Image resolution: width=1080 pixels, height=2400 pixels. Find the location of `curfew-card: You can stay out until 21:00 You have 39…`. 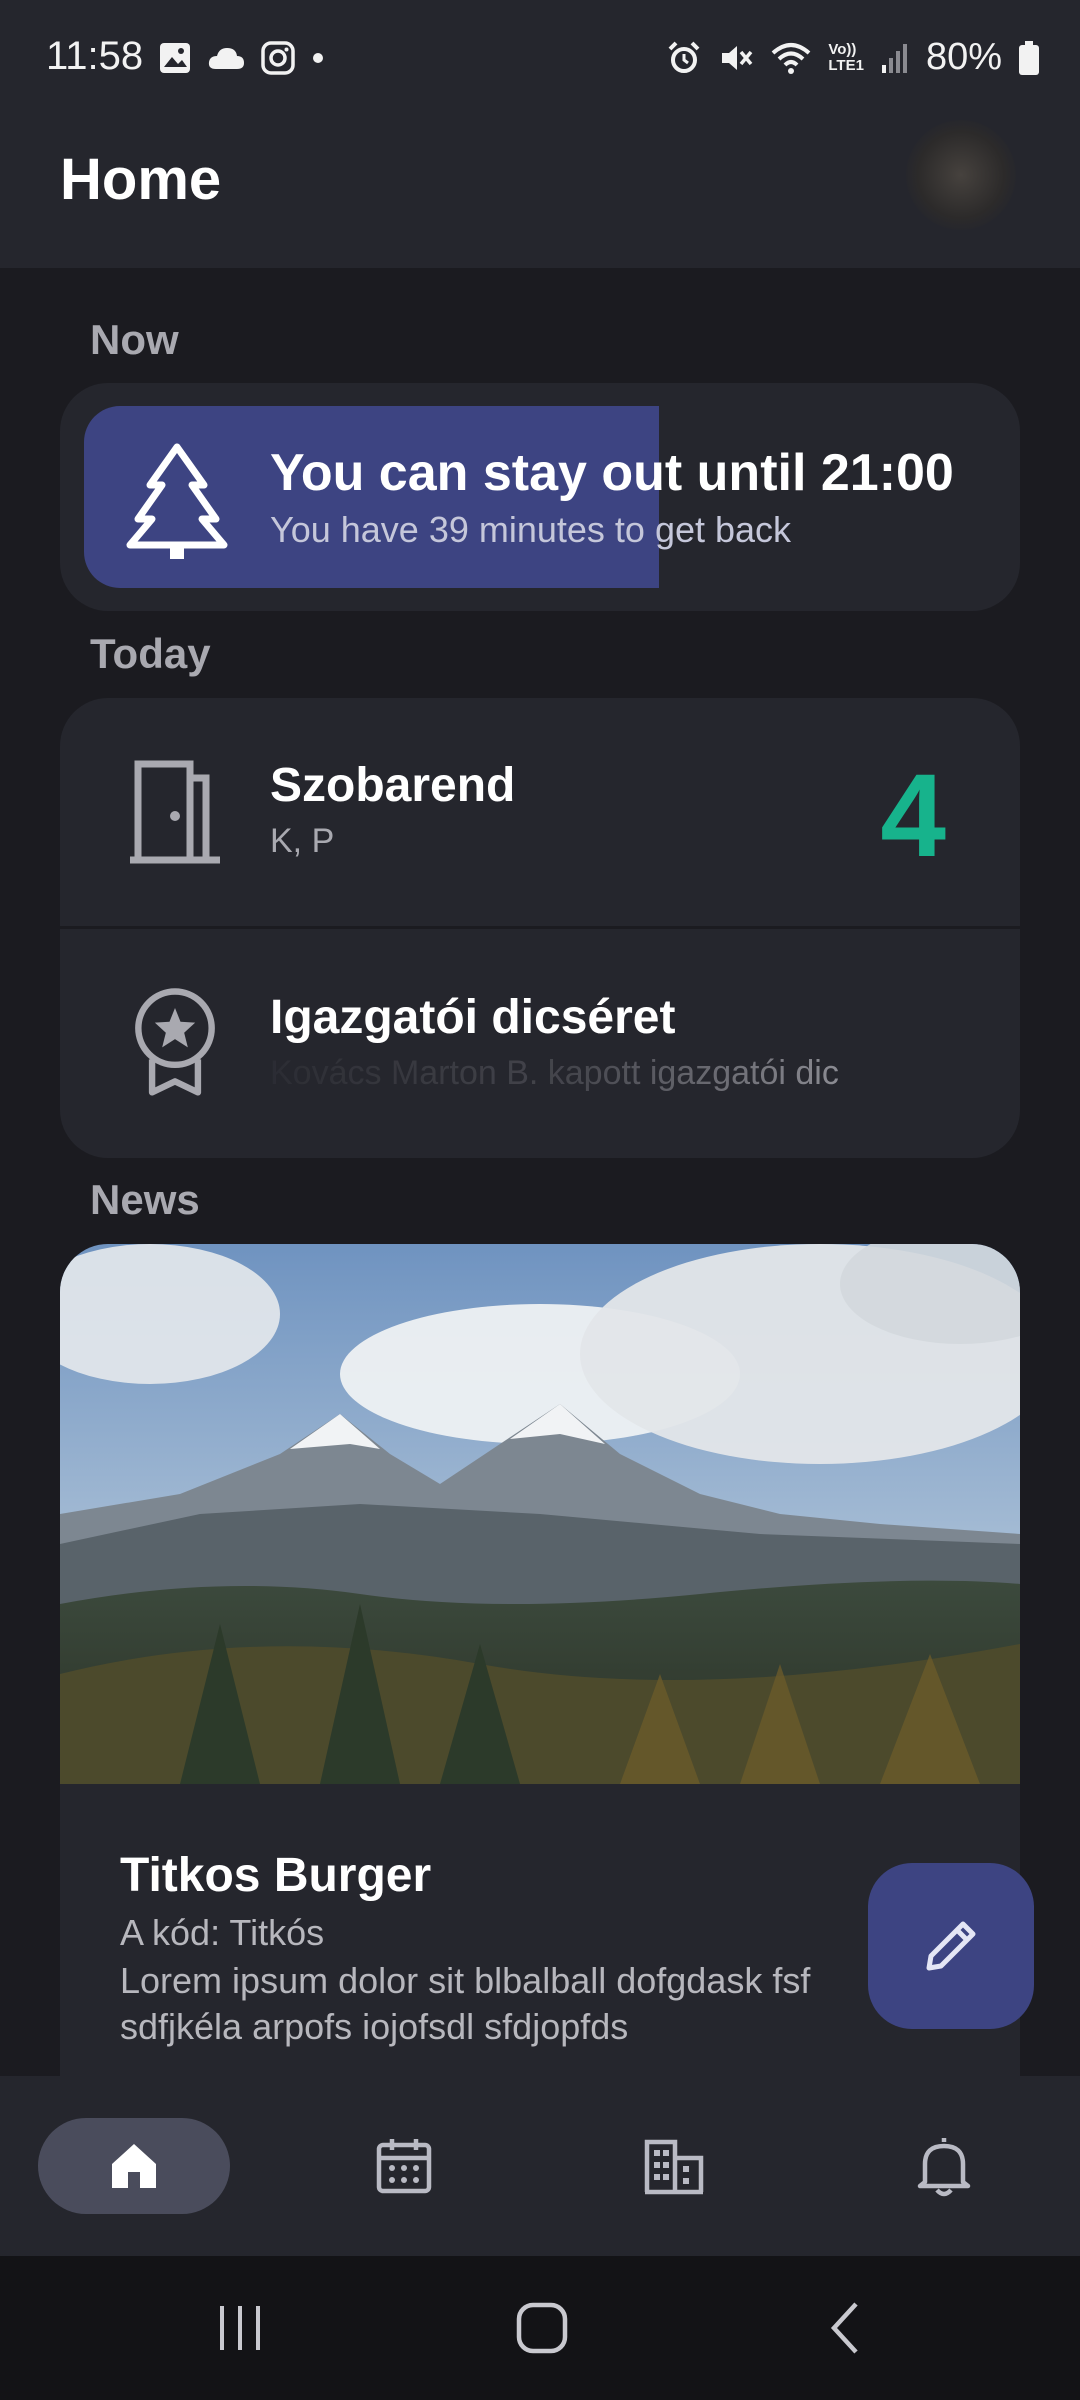

curfew-card: You can stay out until 21:00 You have 39… is located at coordinates (540, 497).